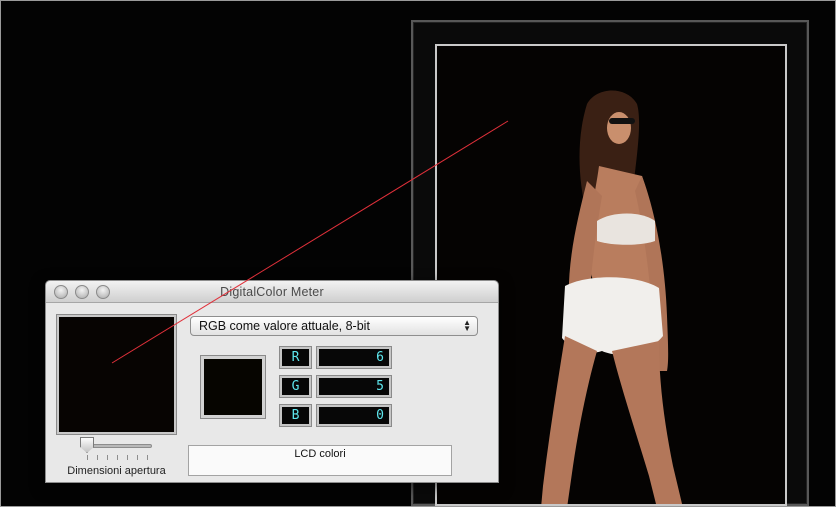 The height and width of the screenshot is (507, 836). Describe the element at coordinates (87, 445) in the screenshot. I see `slider-thumb` at that location.